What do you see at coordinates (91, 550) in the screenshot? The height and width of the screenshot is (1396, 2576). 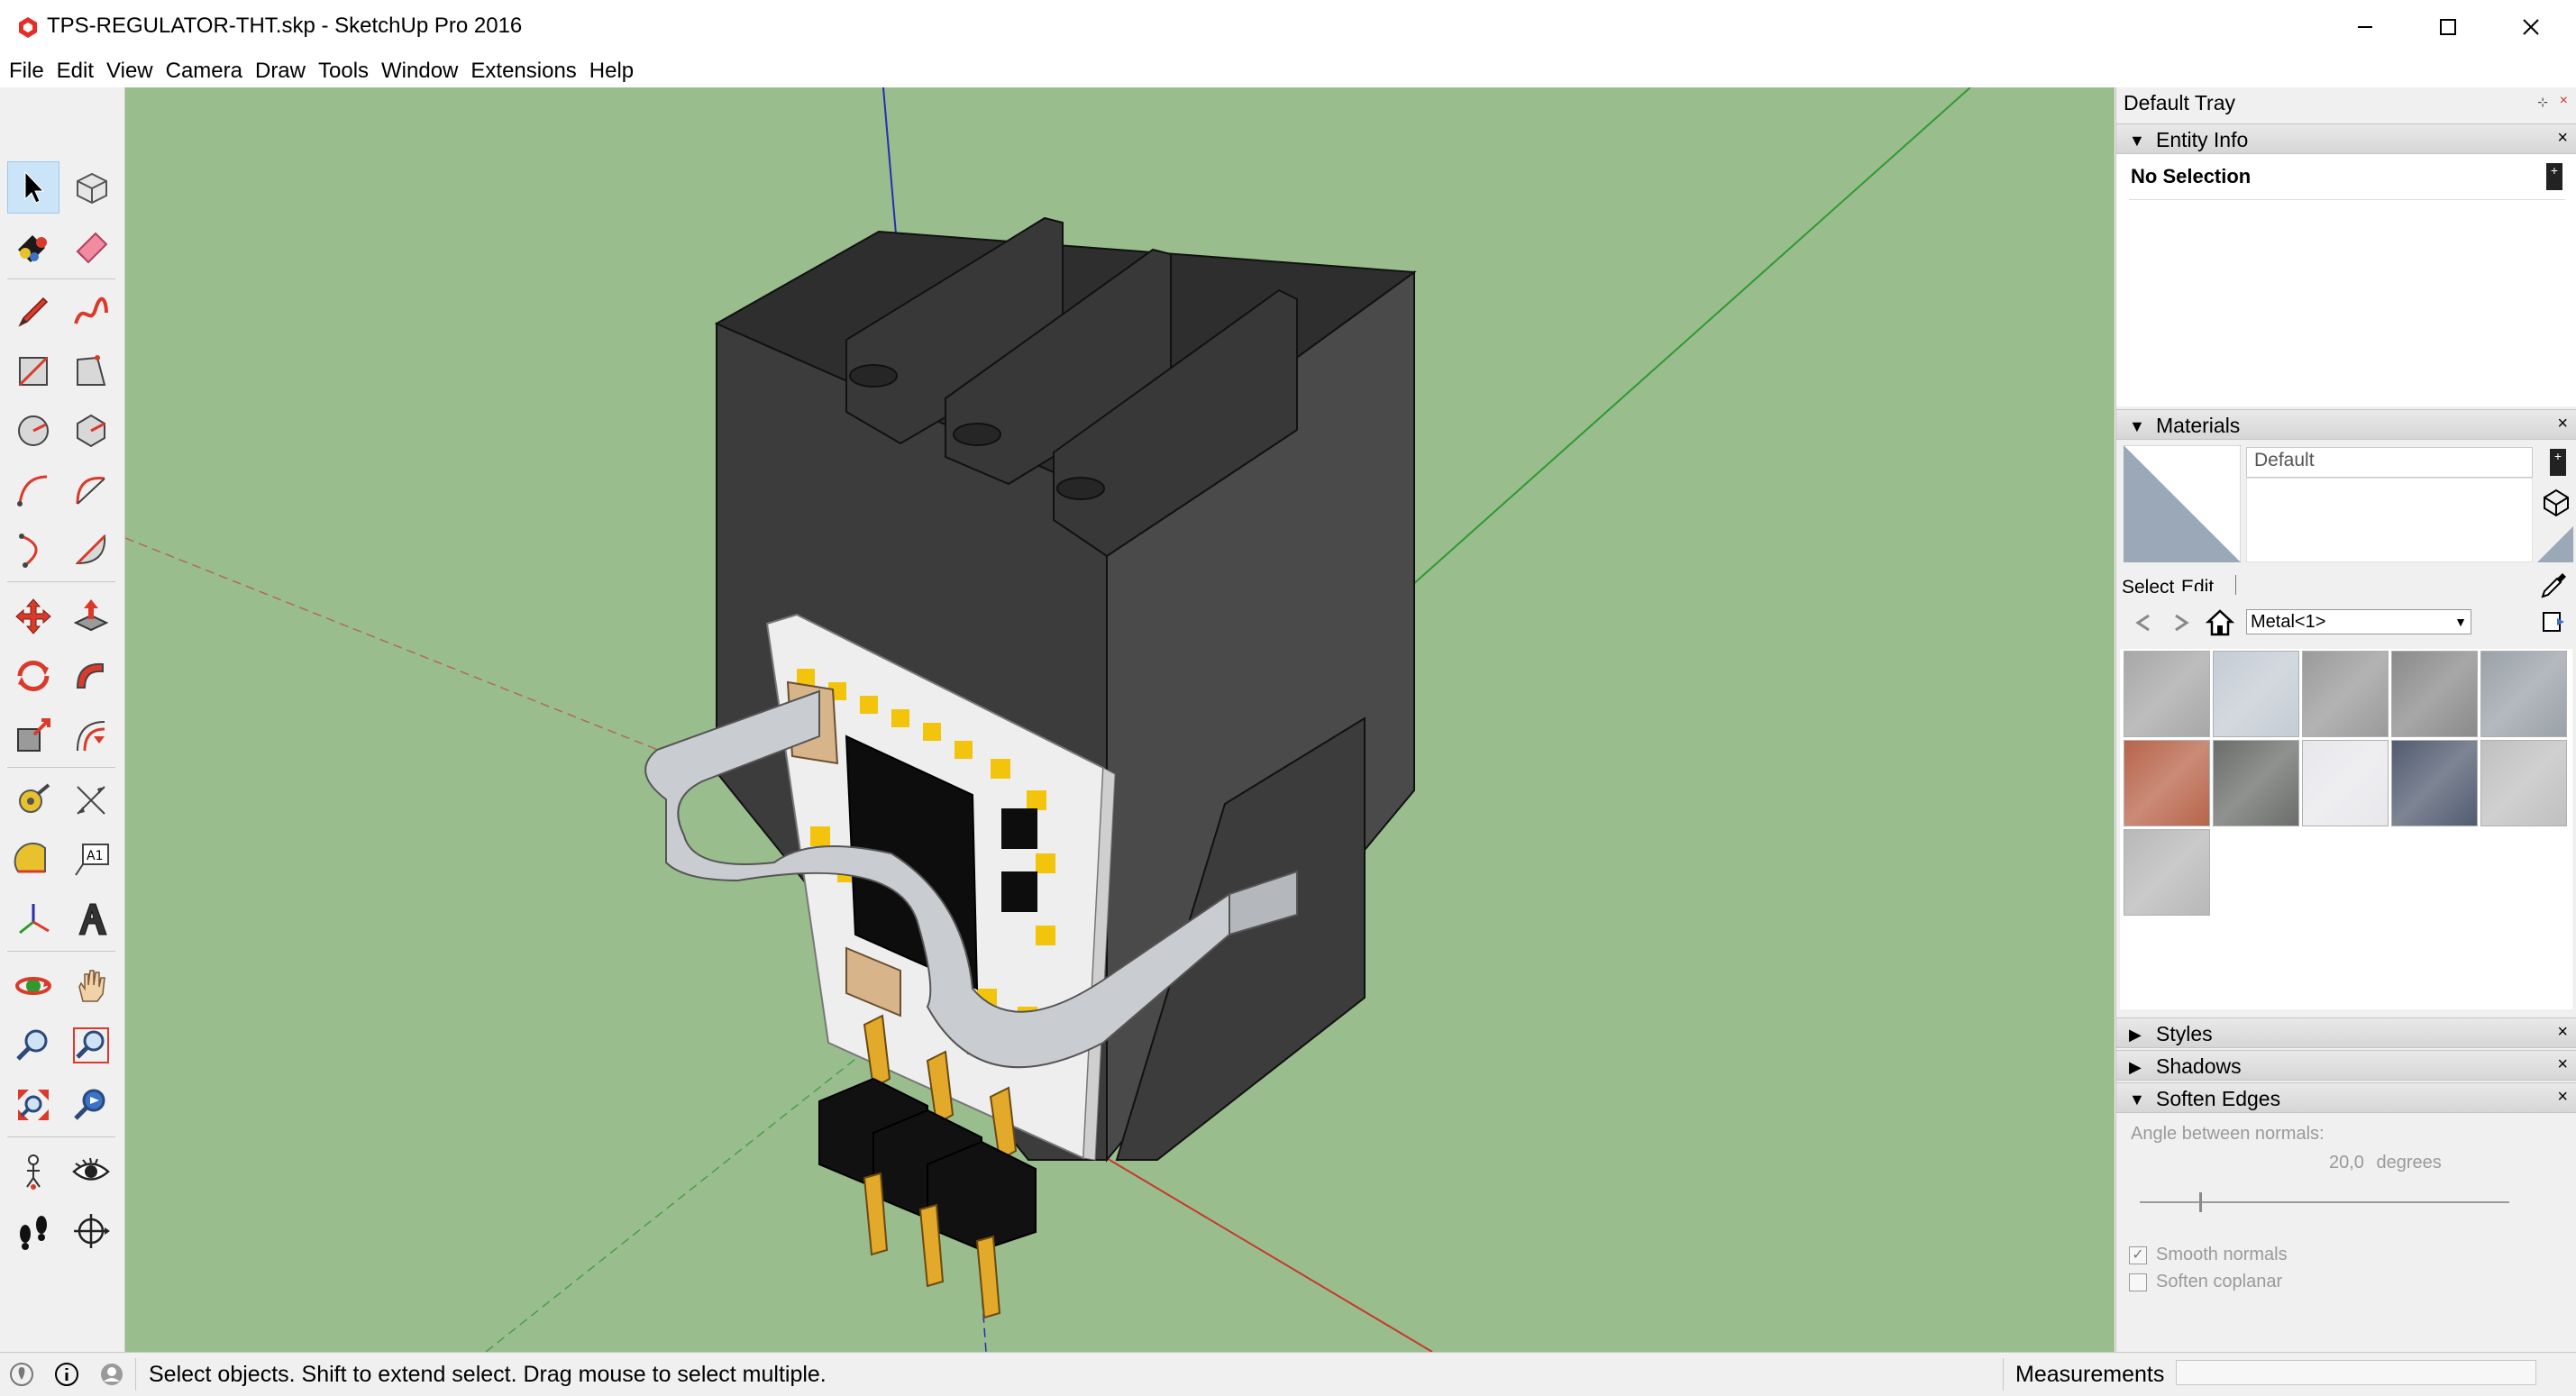 I see `pie-tool-button` at bounding box center [91, 550].